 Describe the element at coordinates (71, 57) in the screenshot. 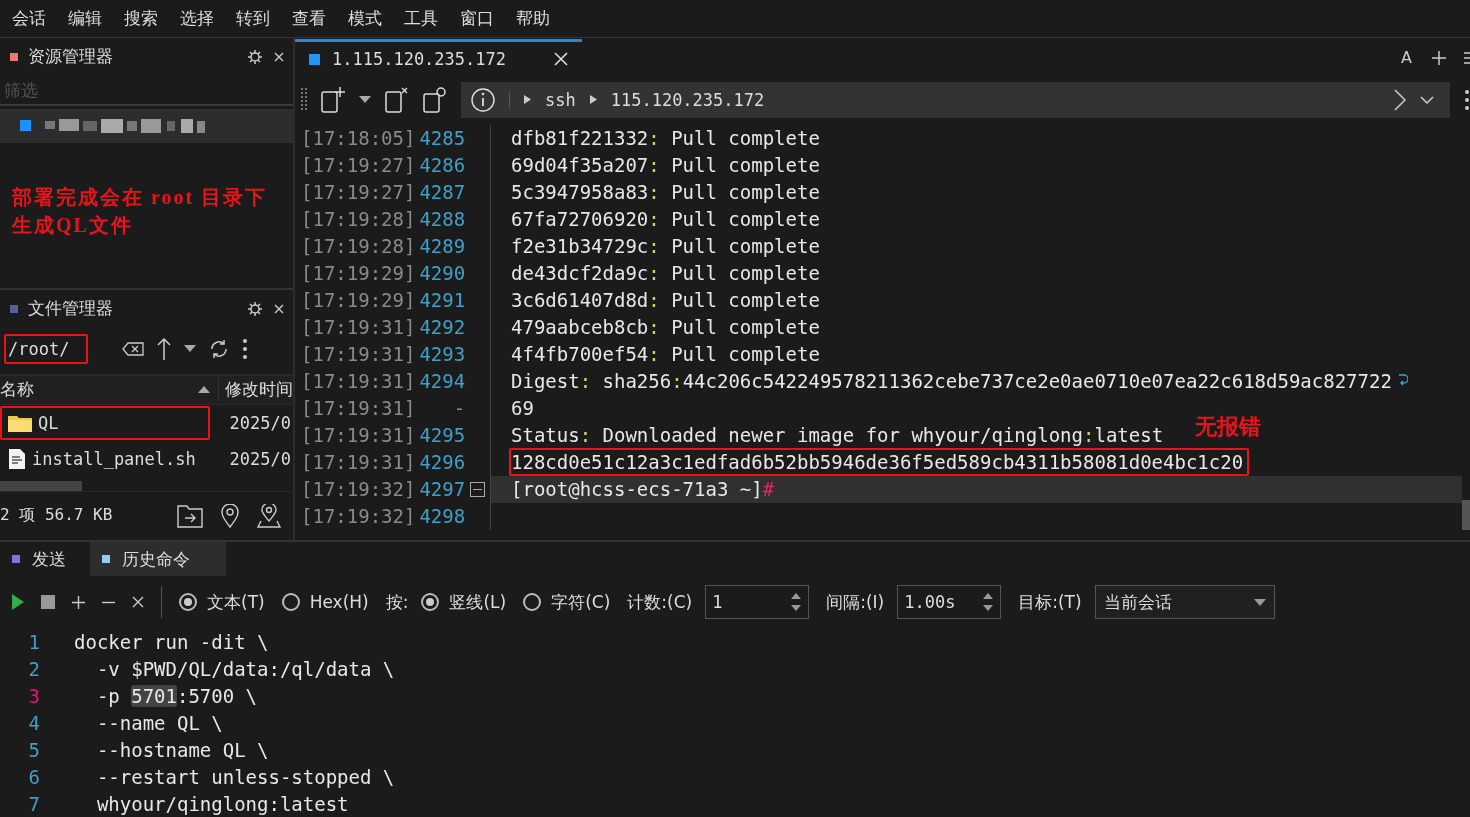

I see `panel-title: 资源管理器` at that location.